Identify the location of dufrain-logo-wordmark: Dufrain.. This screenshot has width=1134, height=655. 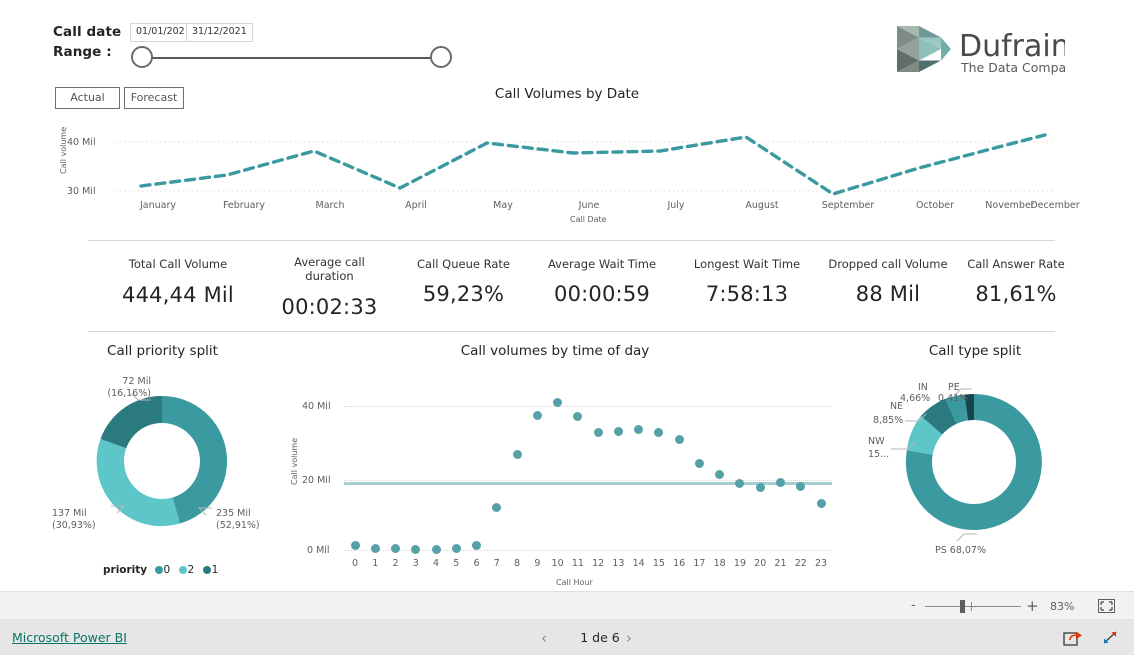
(1012, 46).